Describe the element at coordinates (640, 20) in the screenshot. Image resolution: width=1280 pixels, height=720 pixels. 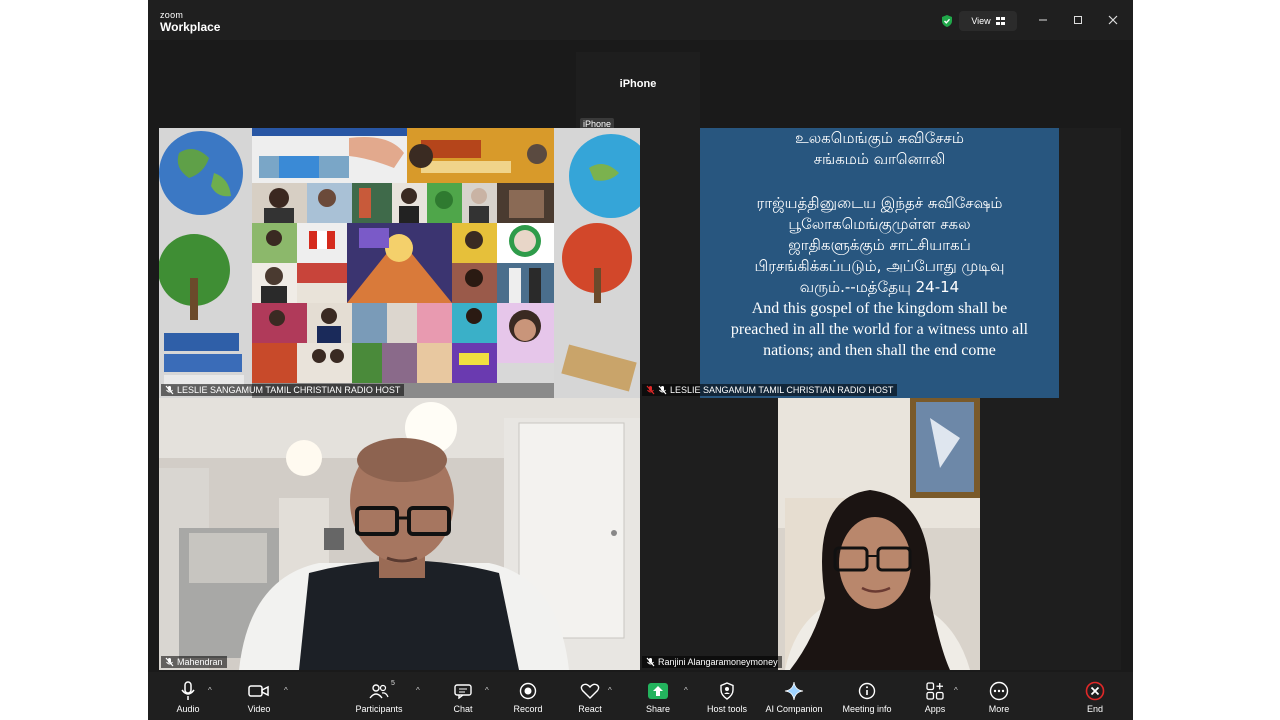
I see `title-bar: zoom Workplace View` at that location.